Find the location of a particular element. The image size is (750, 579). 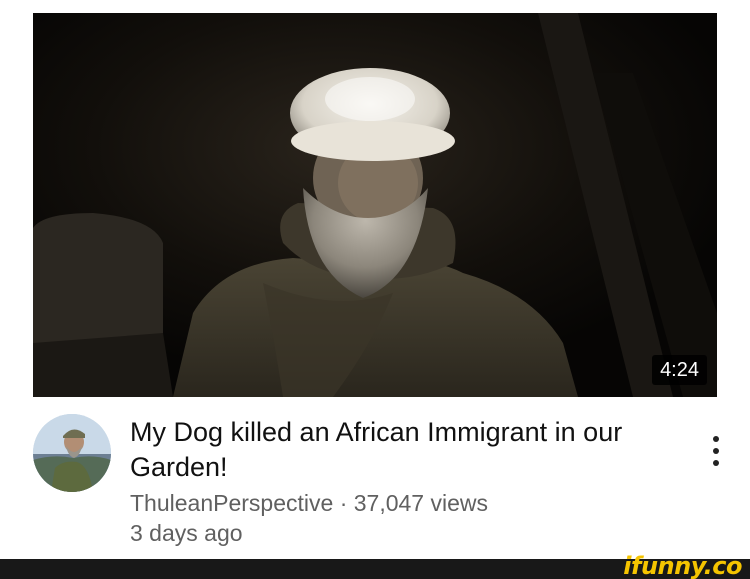

watermark-bar: ifunny.co is located at coordinates (375, 566).